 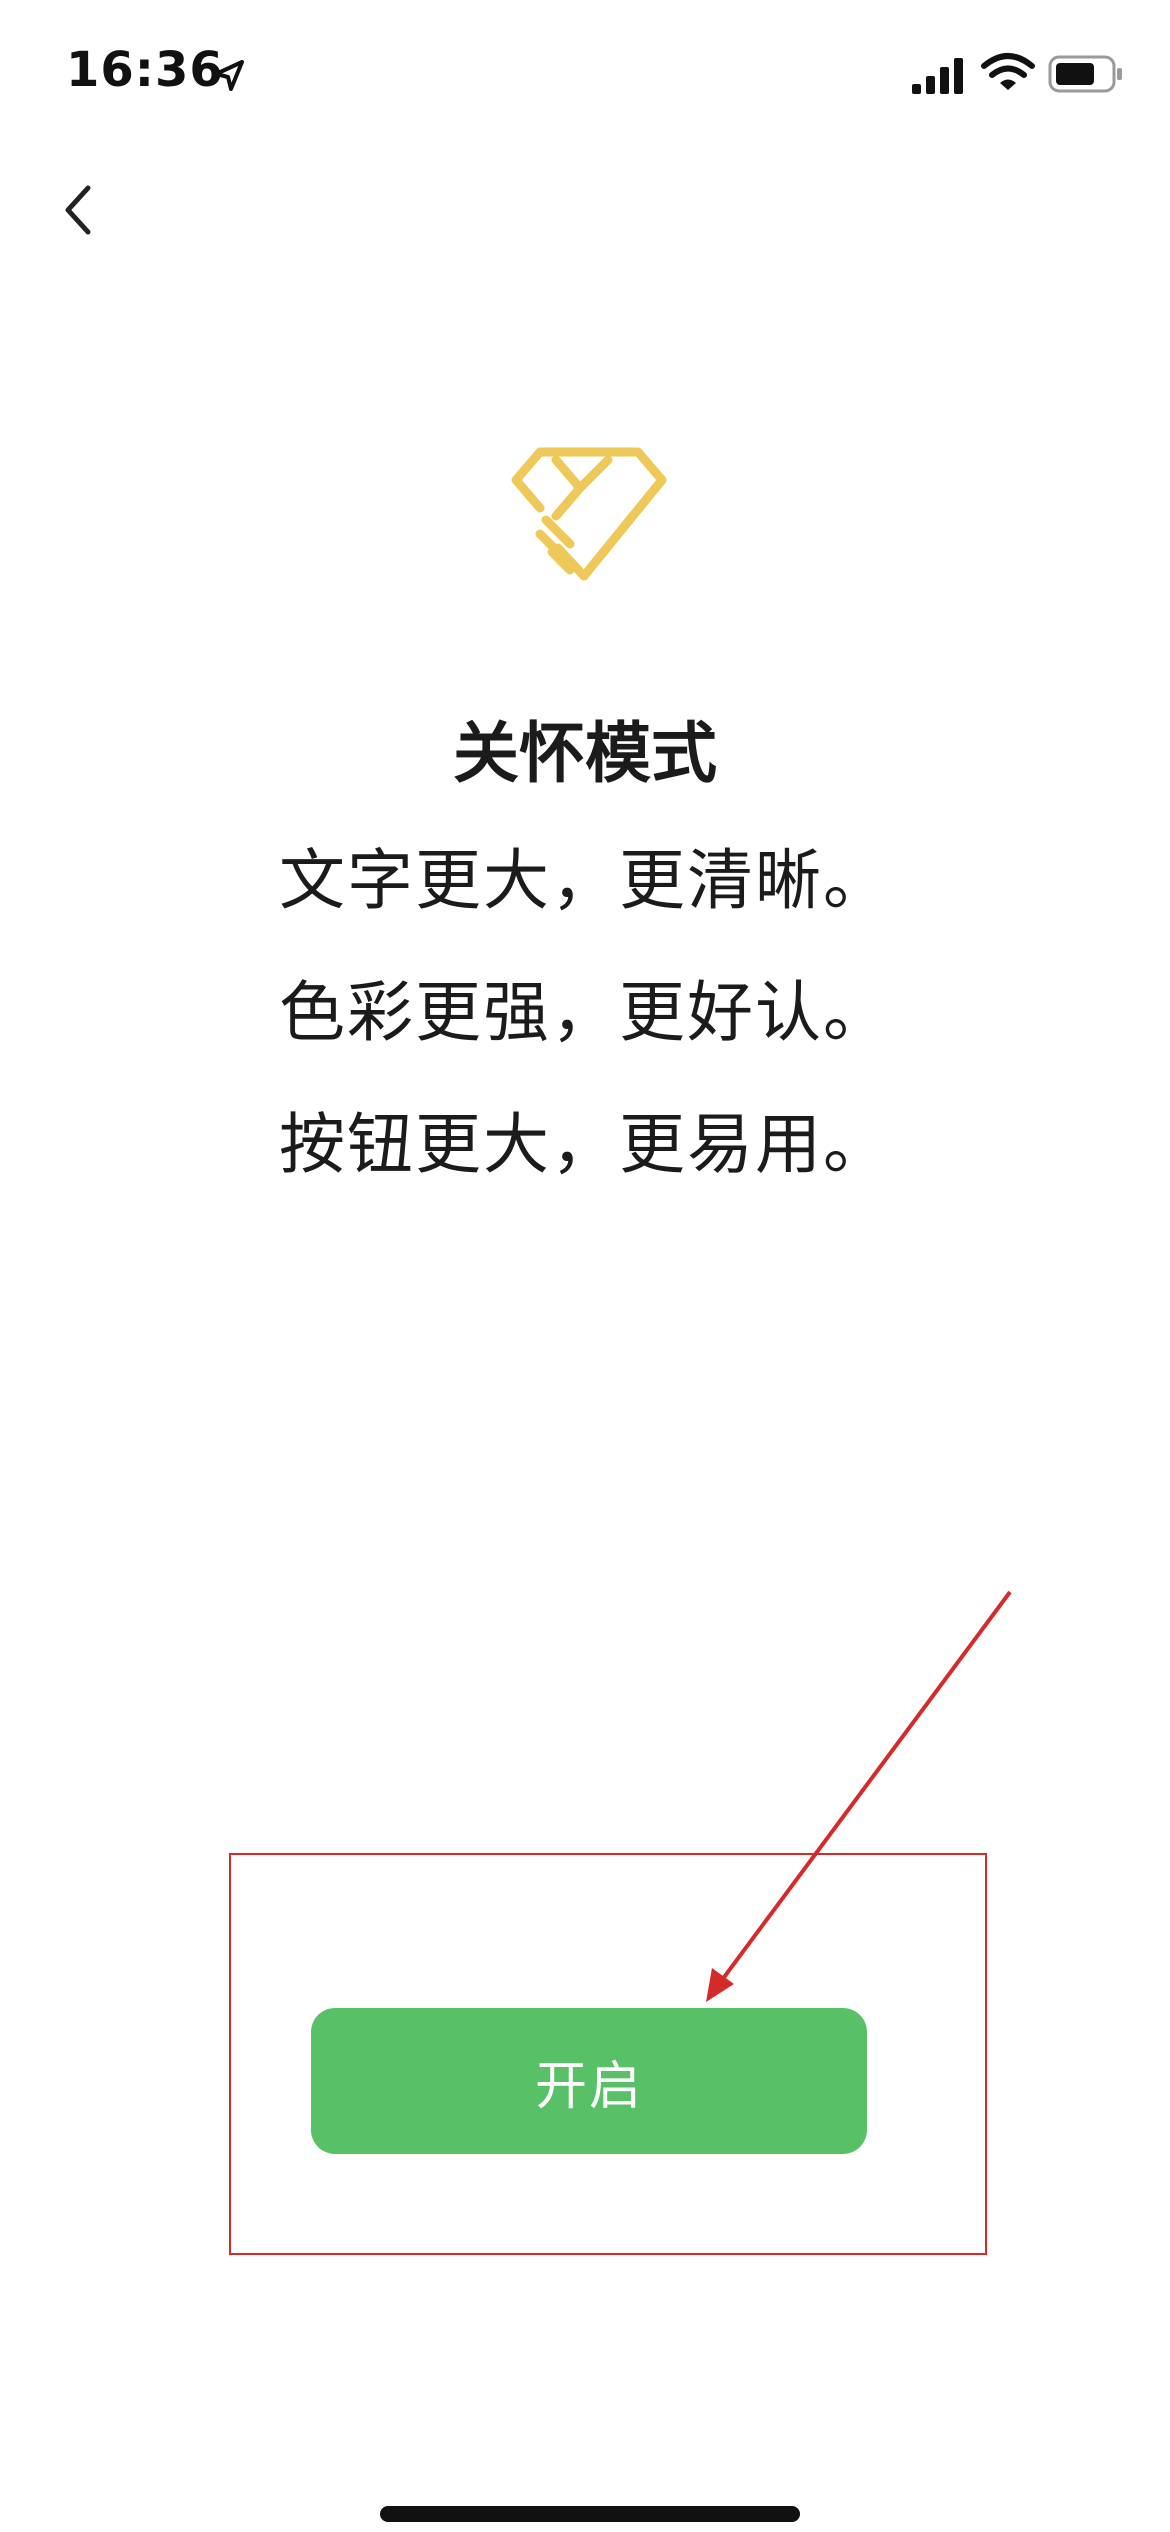 What do you see at coordinates (229, 75) in the screenshot?
I see `location-arrow-icon` at bounding box center [229, 75].